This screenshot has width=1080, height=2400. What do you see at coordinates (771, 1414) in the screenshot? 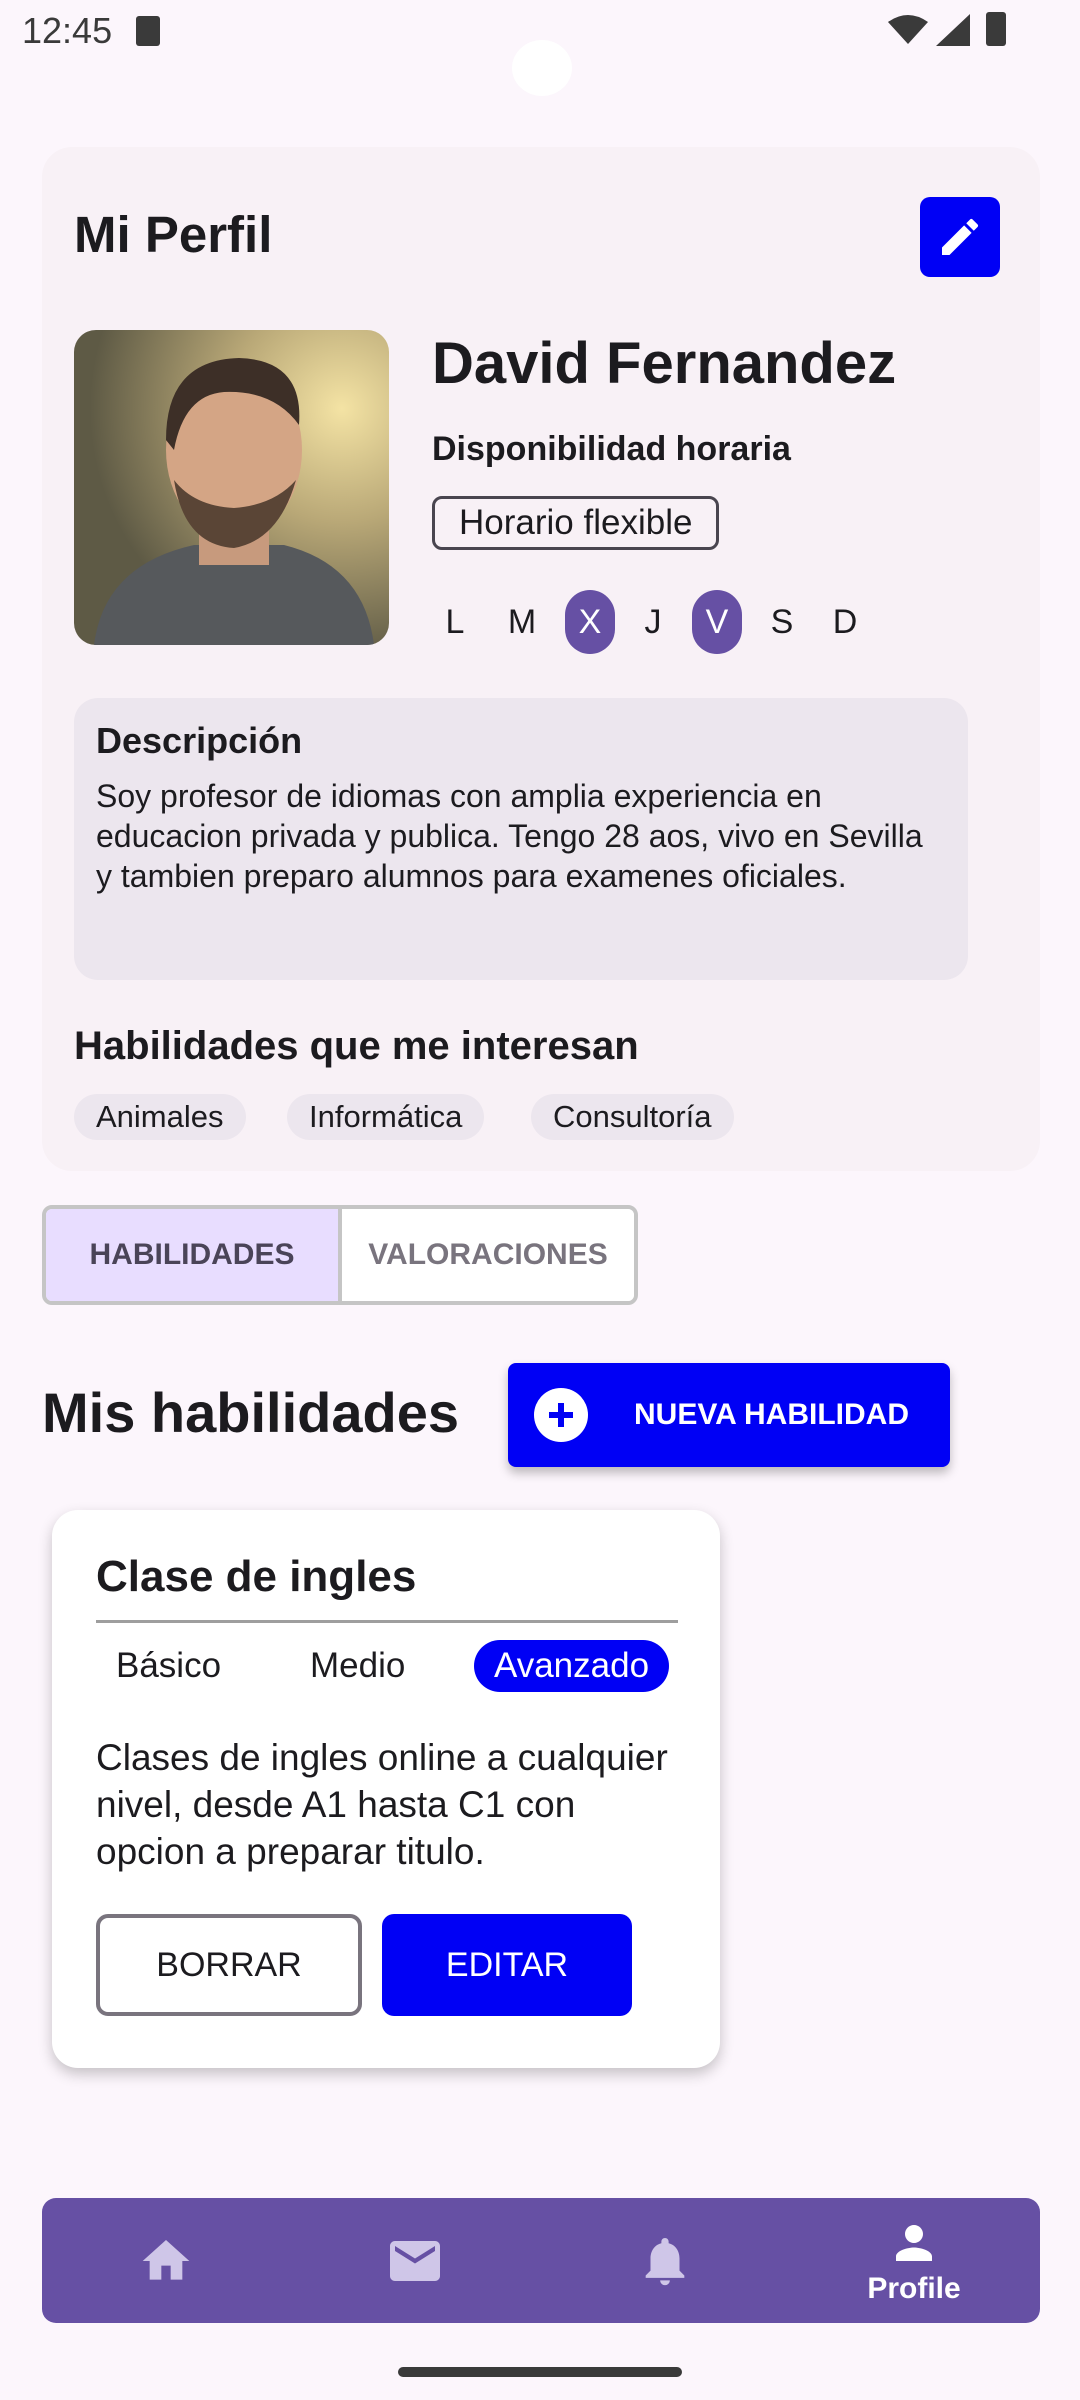
I see `new-skill-label: NUEVA HABILIDAD` at bounding box center [771, 1414].